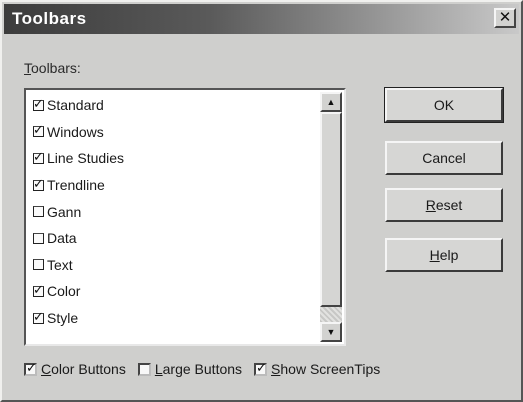 Image resolution: width=523 pixels, height=402 pixels. Describe the element at coordinates (449, 205) in the screenshot. I see `reset-label: eset` at that location.